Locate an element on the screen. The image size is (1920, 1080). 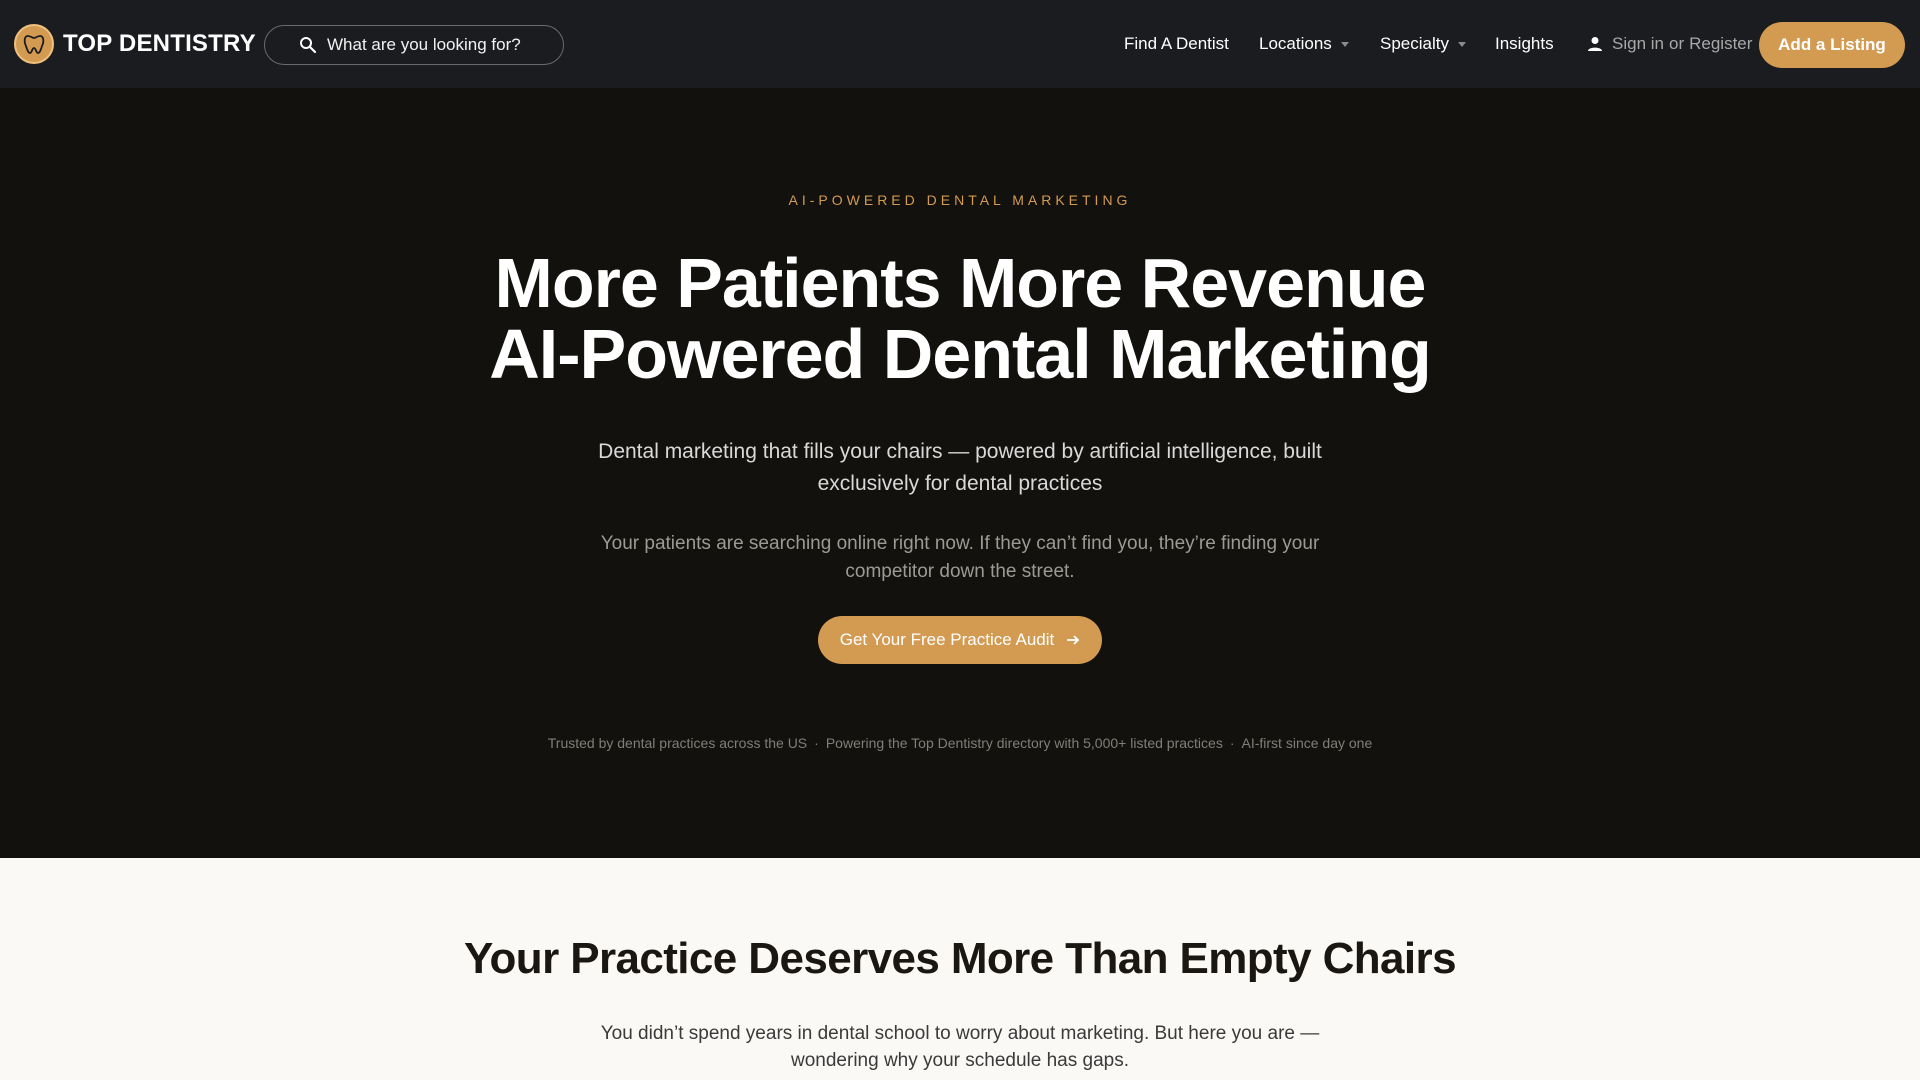
nav-locations: Locations is located at coordinates (1304, 44).